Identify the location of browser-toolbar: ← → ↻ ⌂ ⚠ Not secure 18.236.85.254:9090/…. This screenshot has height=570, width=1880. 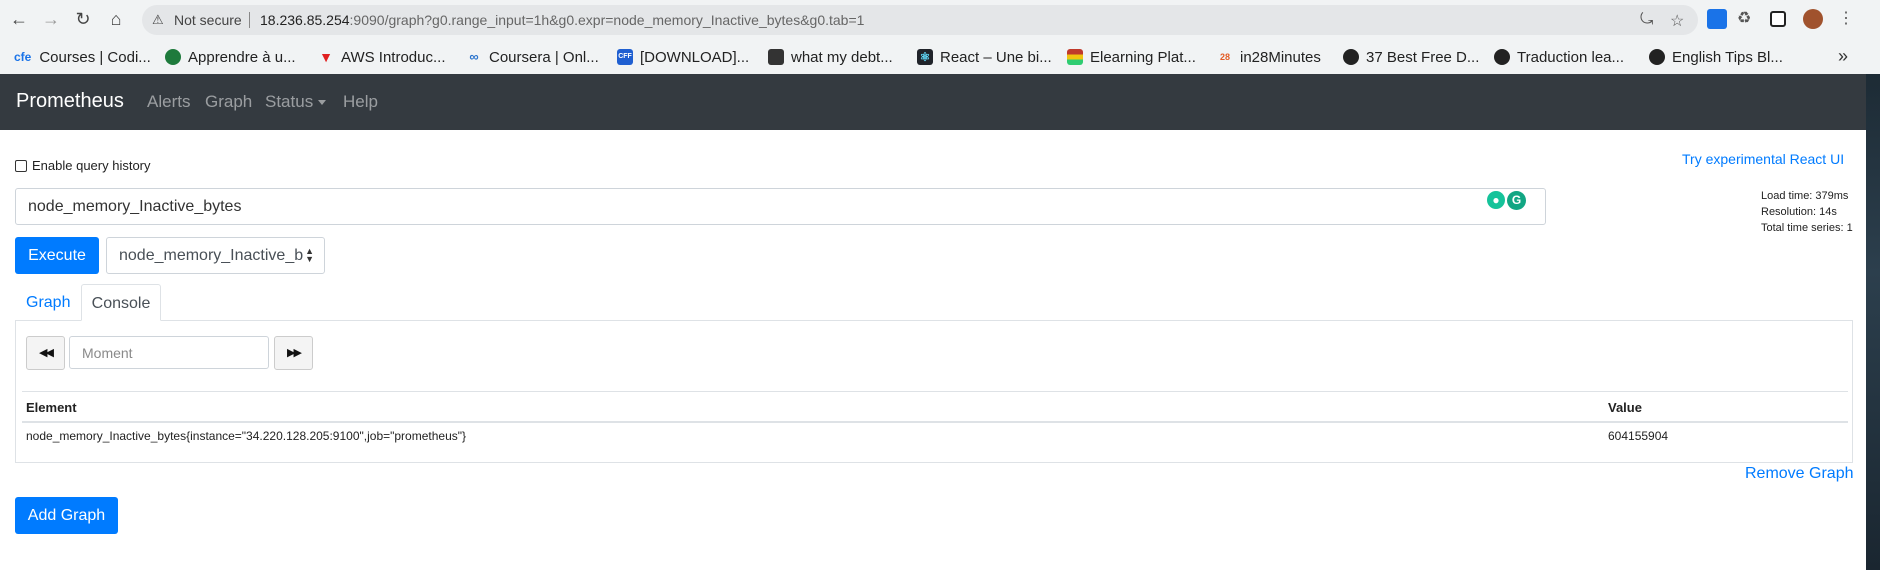
(940, 19).